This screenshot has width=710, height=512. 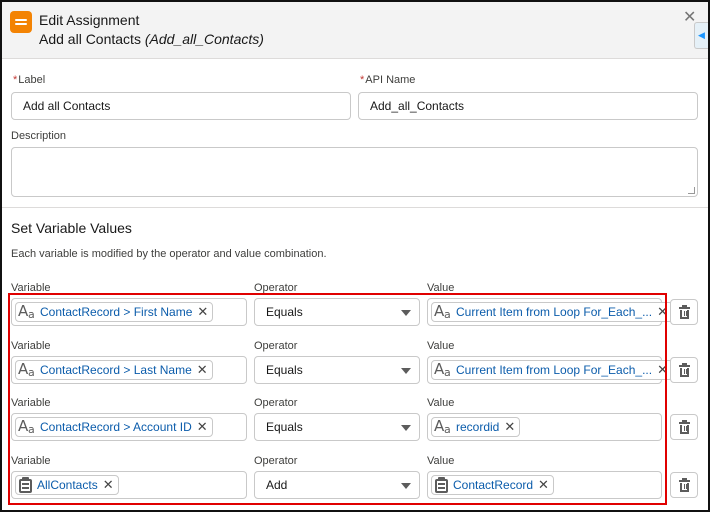 What do you see at coordinates (544, 427) in the screenshot?
I see `value-combobox: Aa recordid ✕` at bounding box center [544, 427].